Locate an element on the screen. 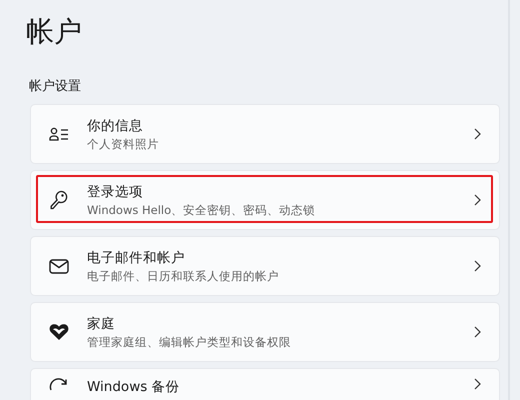  profile-icon is located at coordinates (59, 134).